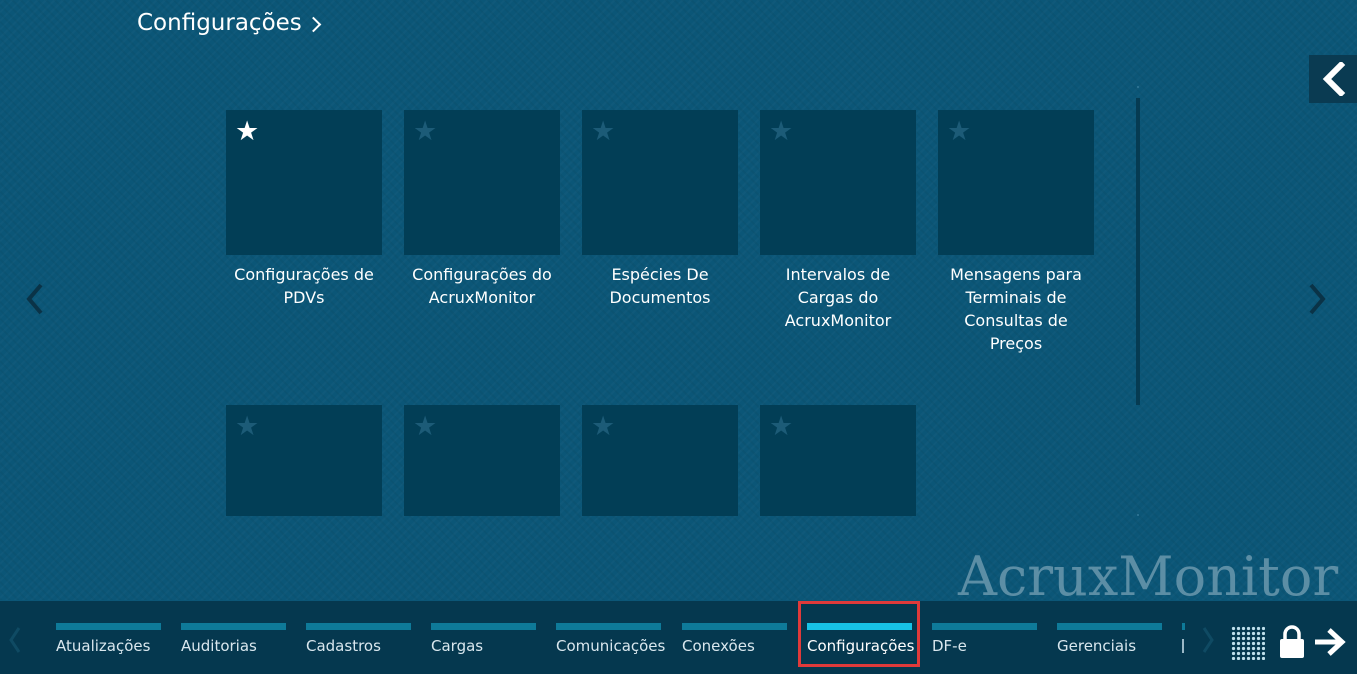 The image size is (1357, 674). I want to click on collapse-panel-button, so click(1333, 79).